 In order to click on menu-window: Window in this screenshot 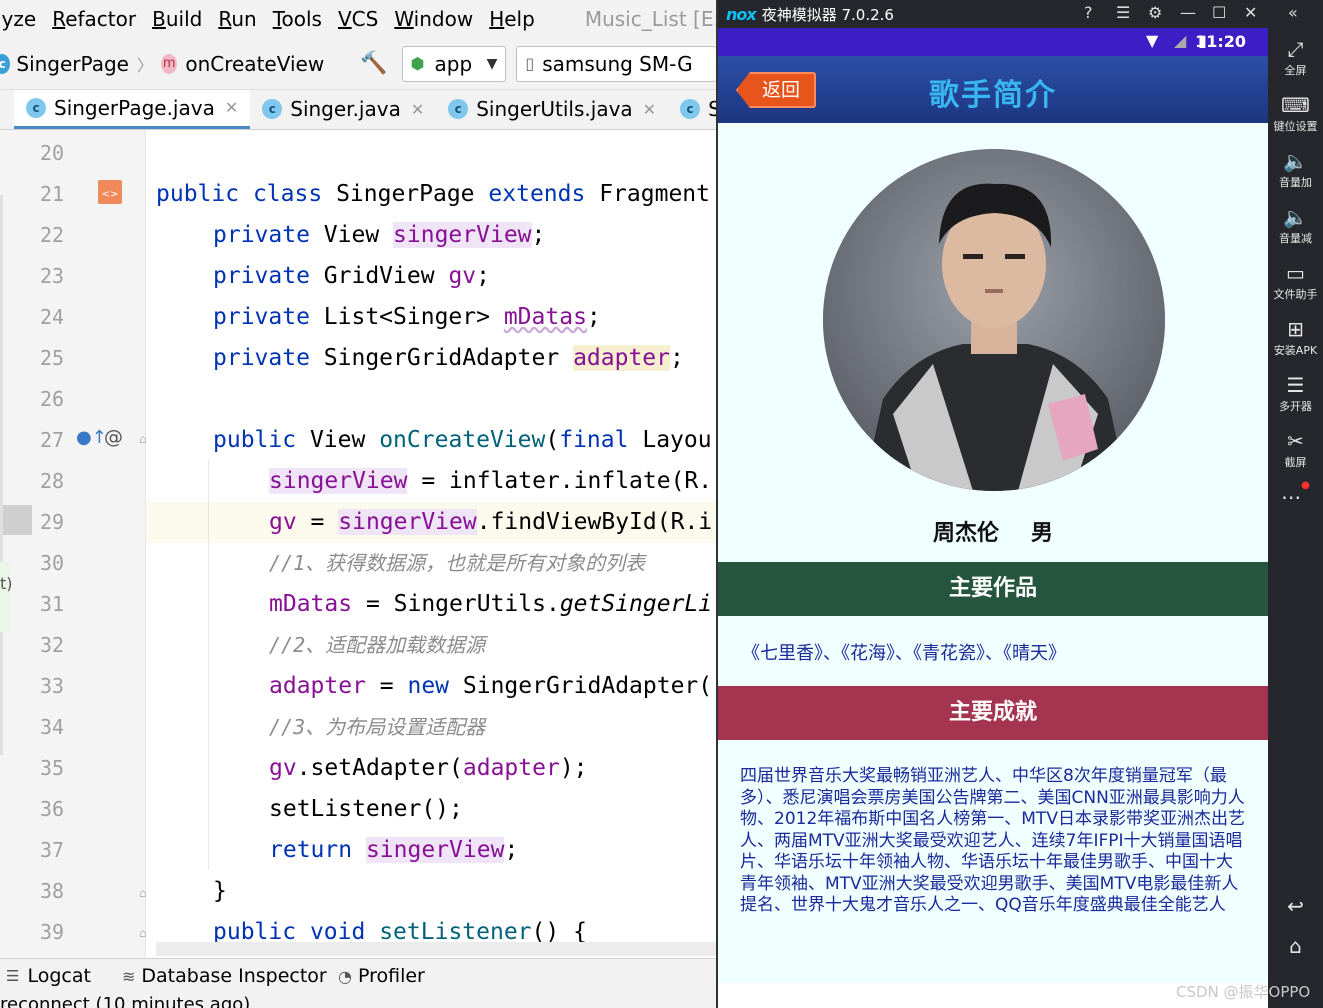, I will do `click(433, 19)`.